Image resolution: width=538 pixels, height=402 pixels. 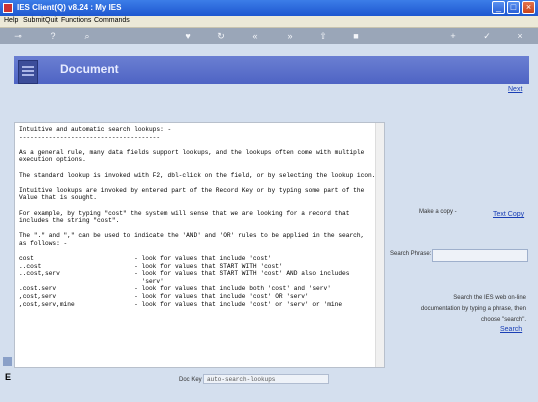 What do you see at coordinates (112, 20) in the screenshot?
I see `menu-commands: Commands` at bounding box center [112, 20].